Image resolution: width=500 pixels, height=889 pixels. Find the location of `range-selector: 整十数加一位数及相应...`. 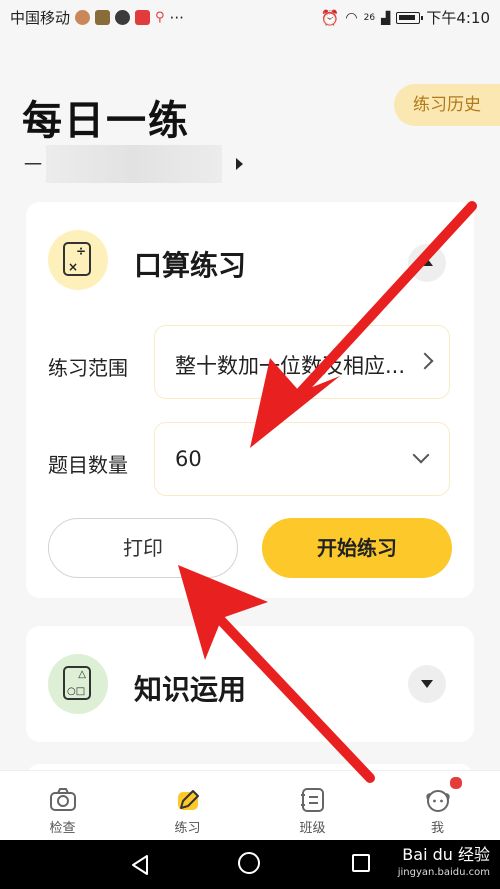

range-selector: 整十数加一位数及相应... is located at coordinates (302, 362).